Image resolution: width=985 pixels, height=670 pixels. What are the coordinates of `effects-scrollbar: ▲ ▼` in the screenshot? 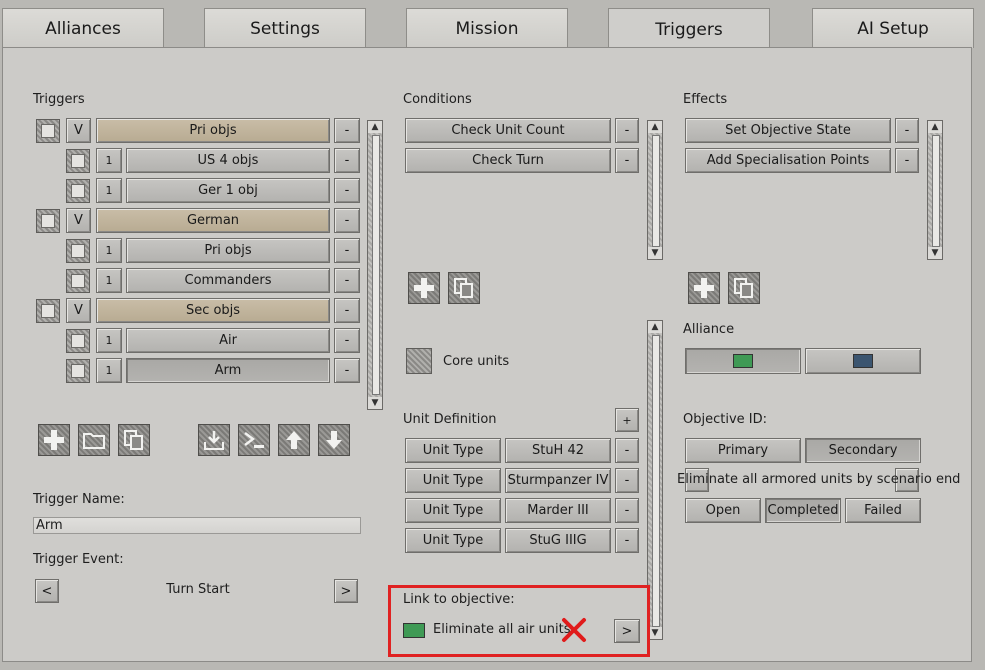 It's located at (935, 190).